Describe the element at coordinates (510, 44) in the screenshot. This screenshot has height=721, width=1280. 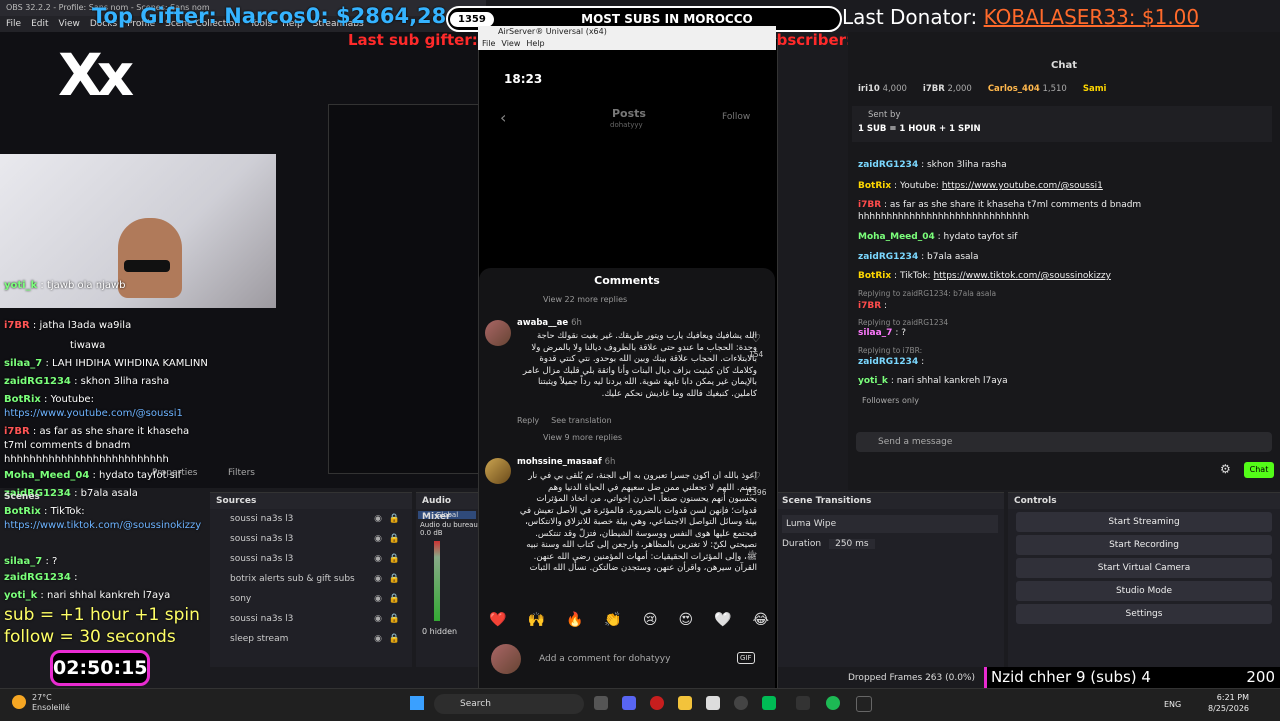
I see `airserver-menu-view: View` at that location.